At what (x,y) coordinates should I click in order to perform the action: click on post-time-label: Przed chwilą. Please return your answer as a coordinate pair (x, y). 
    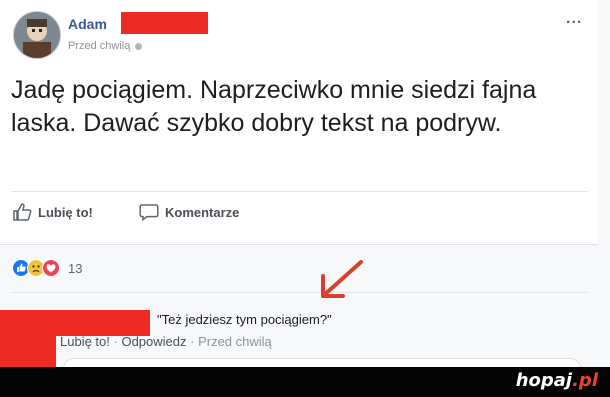
    Looking at the image, I should click on (99, 46).